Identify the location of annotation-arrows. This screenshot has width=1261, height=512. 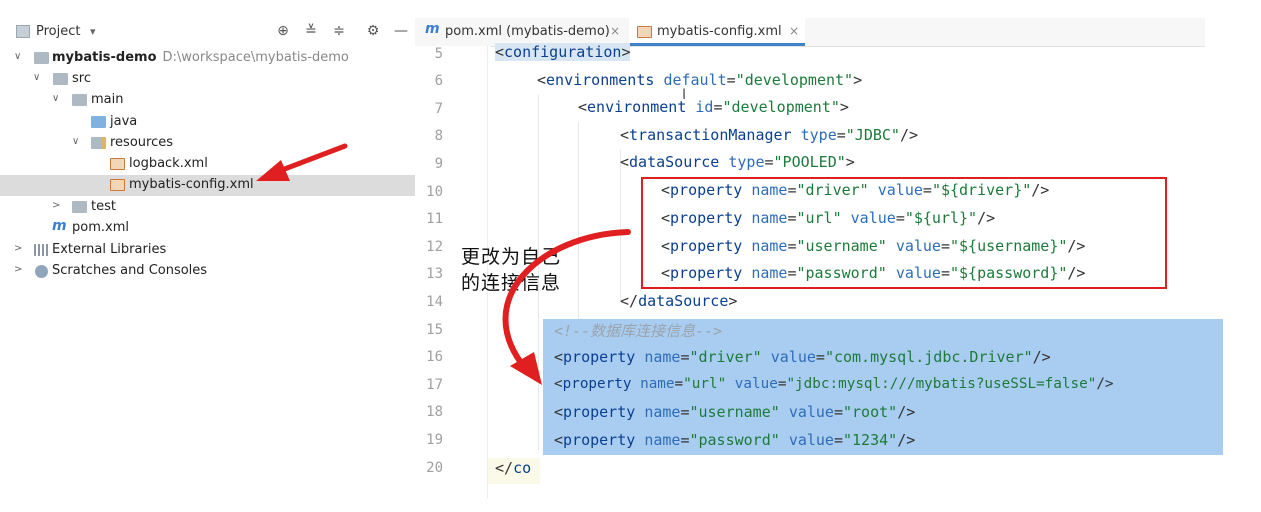
(443, 264).